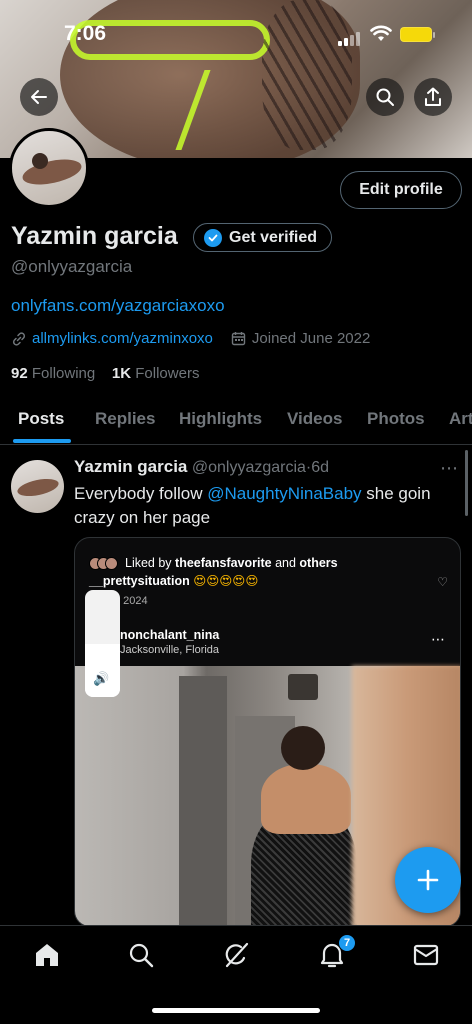 The image size is (472, 1024). What do you see at coordinates (213, 237) in the screenshot?
I see `verified-badge-icon` at bounding box center [213, 237].